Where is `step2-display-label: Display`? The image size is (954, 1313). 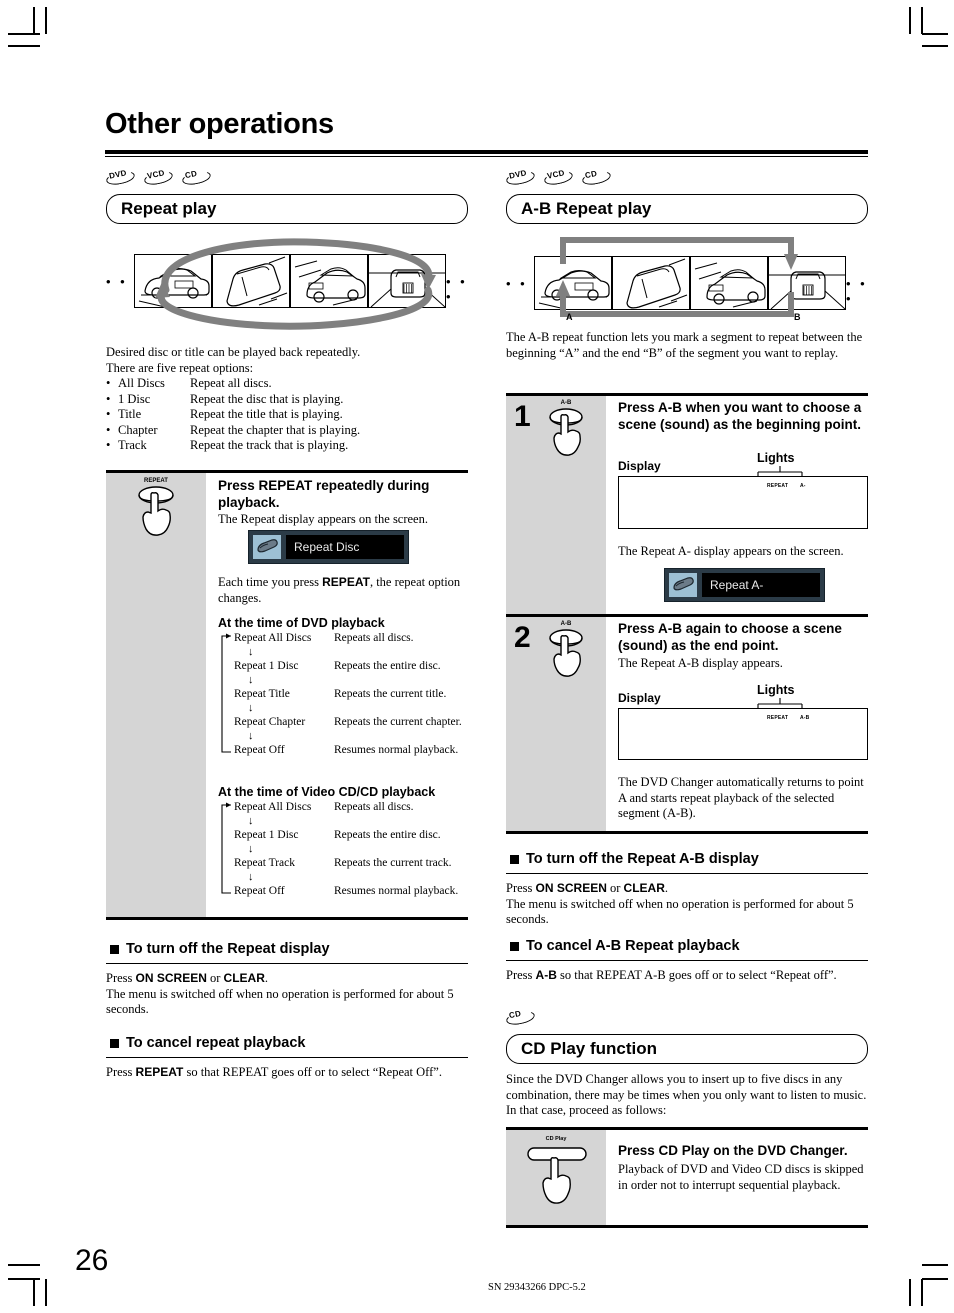
step2-display-label: Display is located at coordinates (639, 698).